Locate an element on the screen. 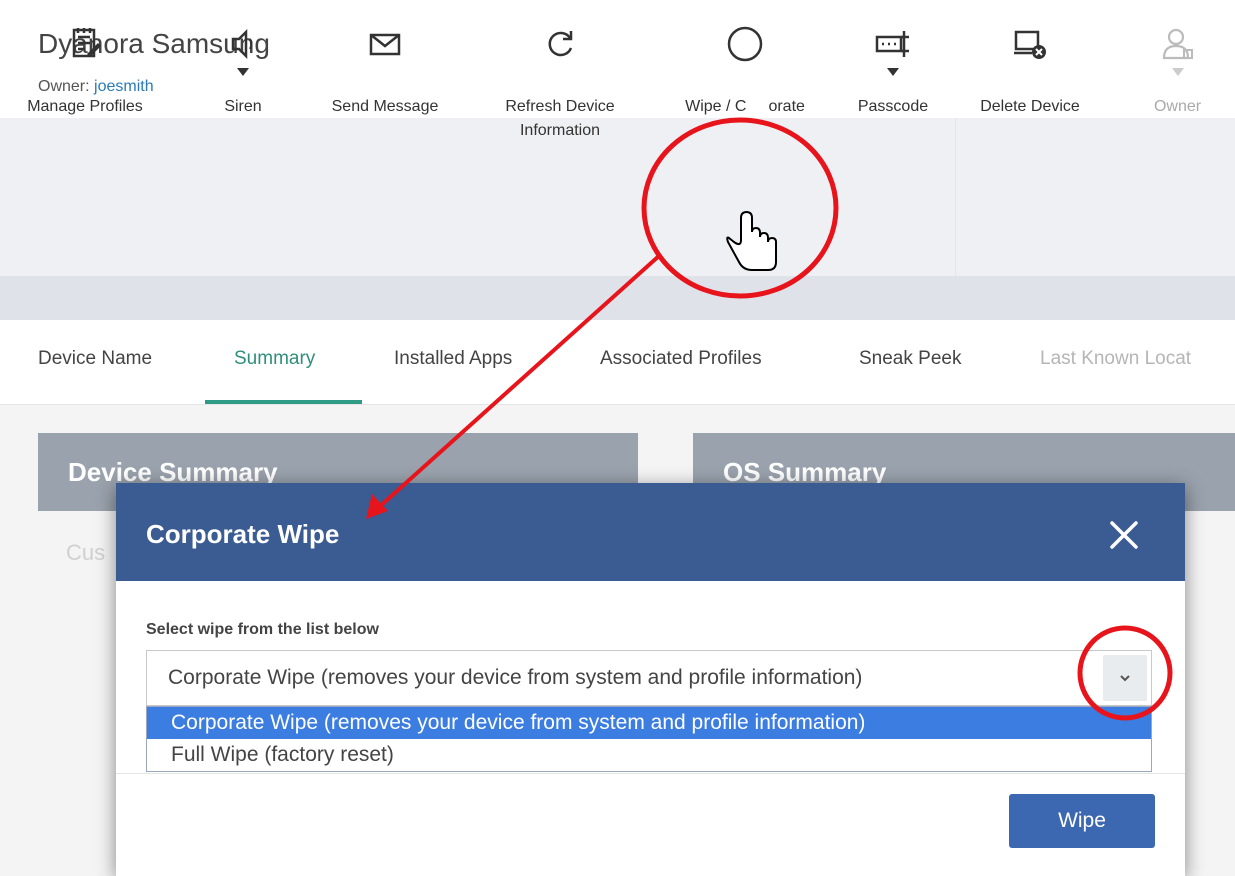 This screenshot has height=876, width=1235. delete-device-label: Delete Device is located at coordinates (1030, 106).